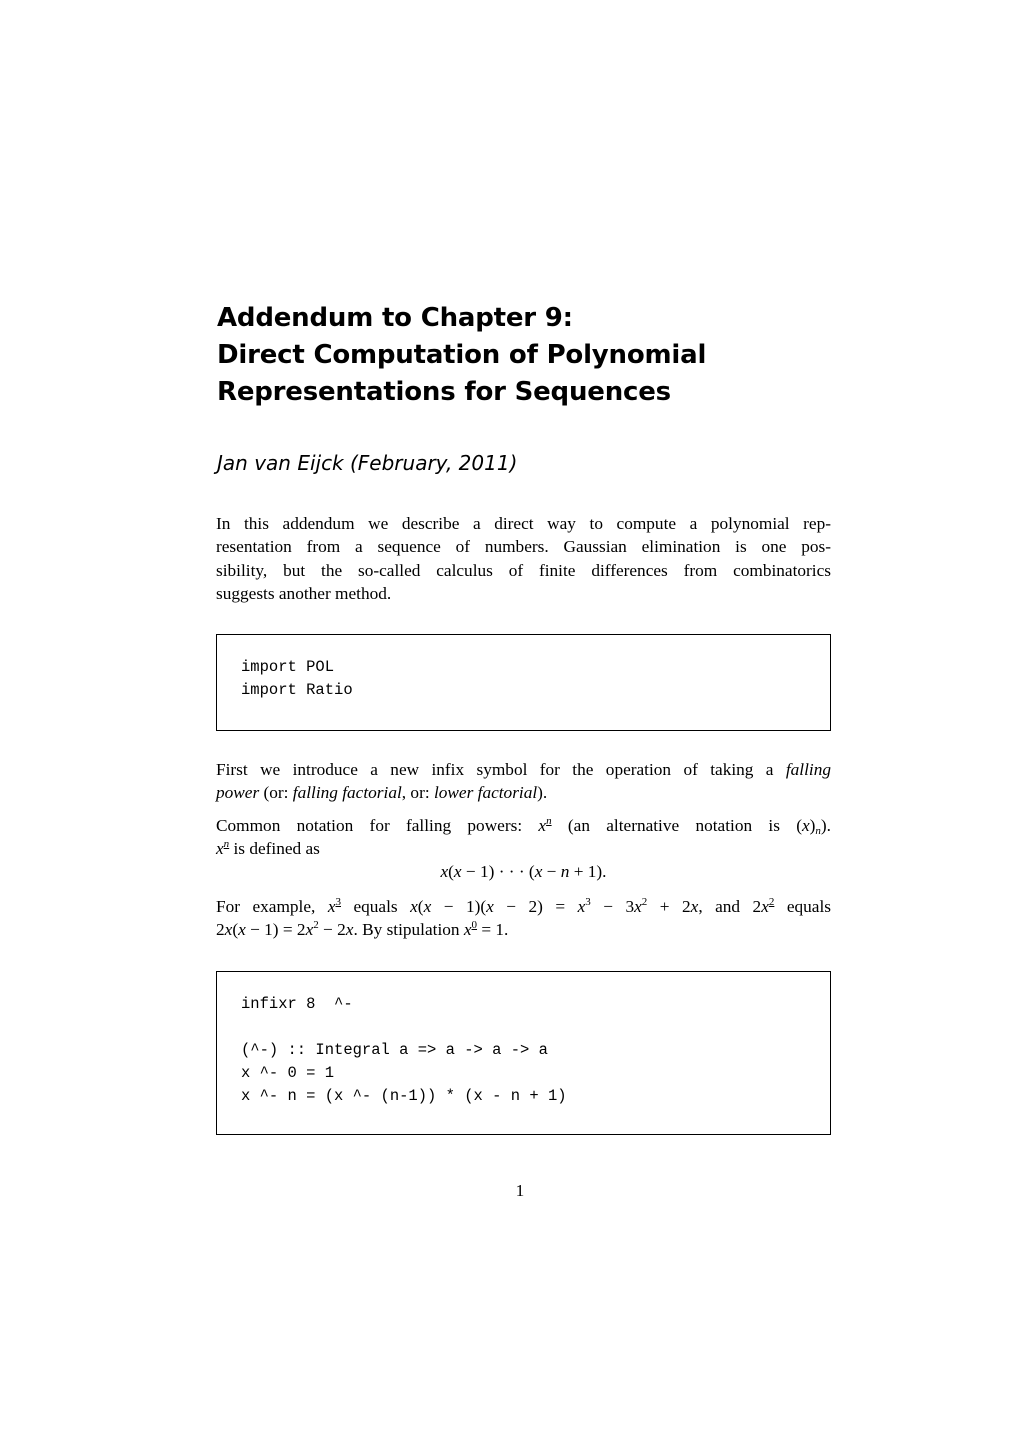 This screenshot has height=1442, width=1020. Describe the element at coordinates (444, 392) in the screenshot. I see `title-line: Representations for Sequences` at that location.